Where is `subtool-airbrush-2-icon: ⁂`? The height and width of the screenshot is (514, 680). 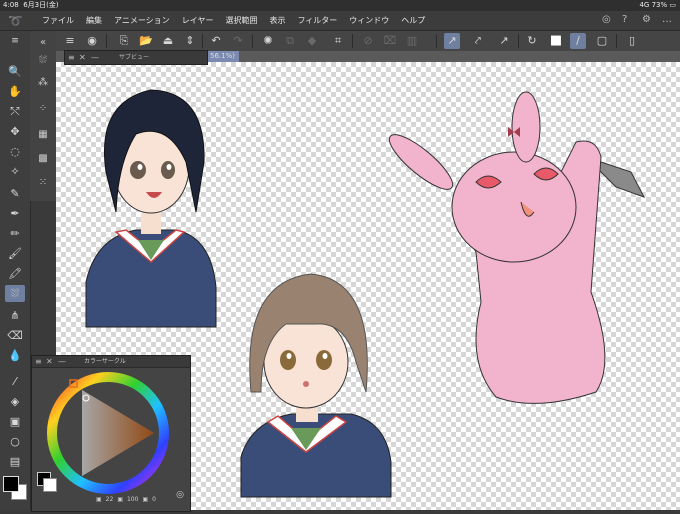 subtool-airbrush-2-icon: ⁂ is located at coordinates (43, 83).